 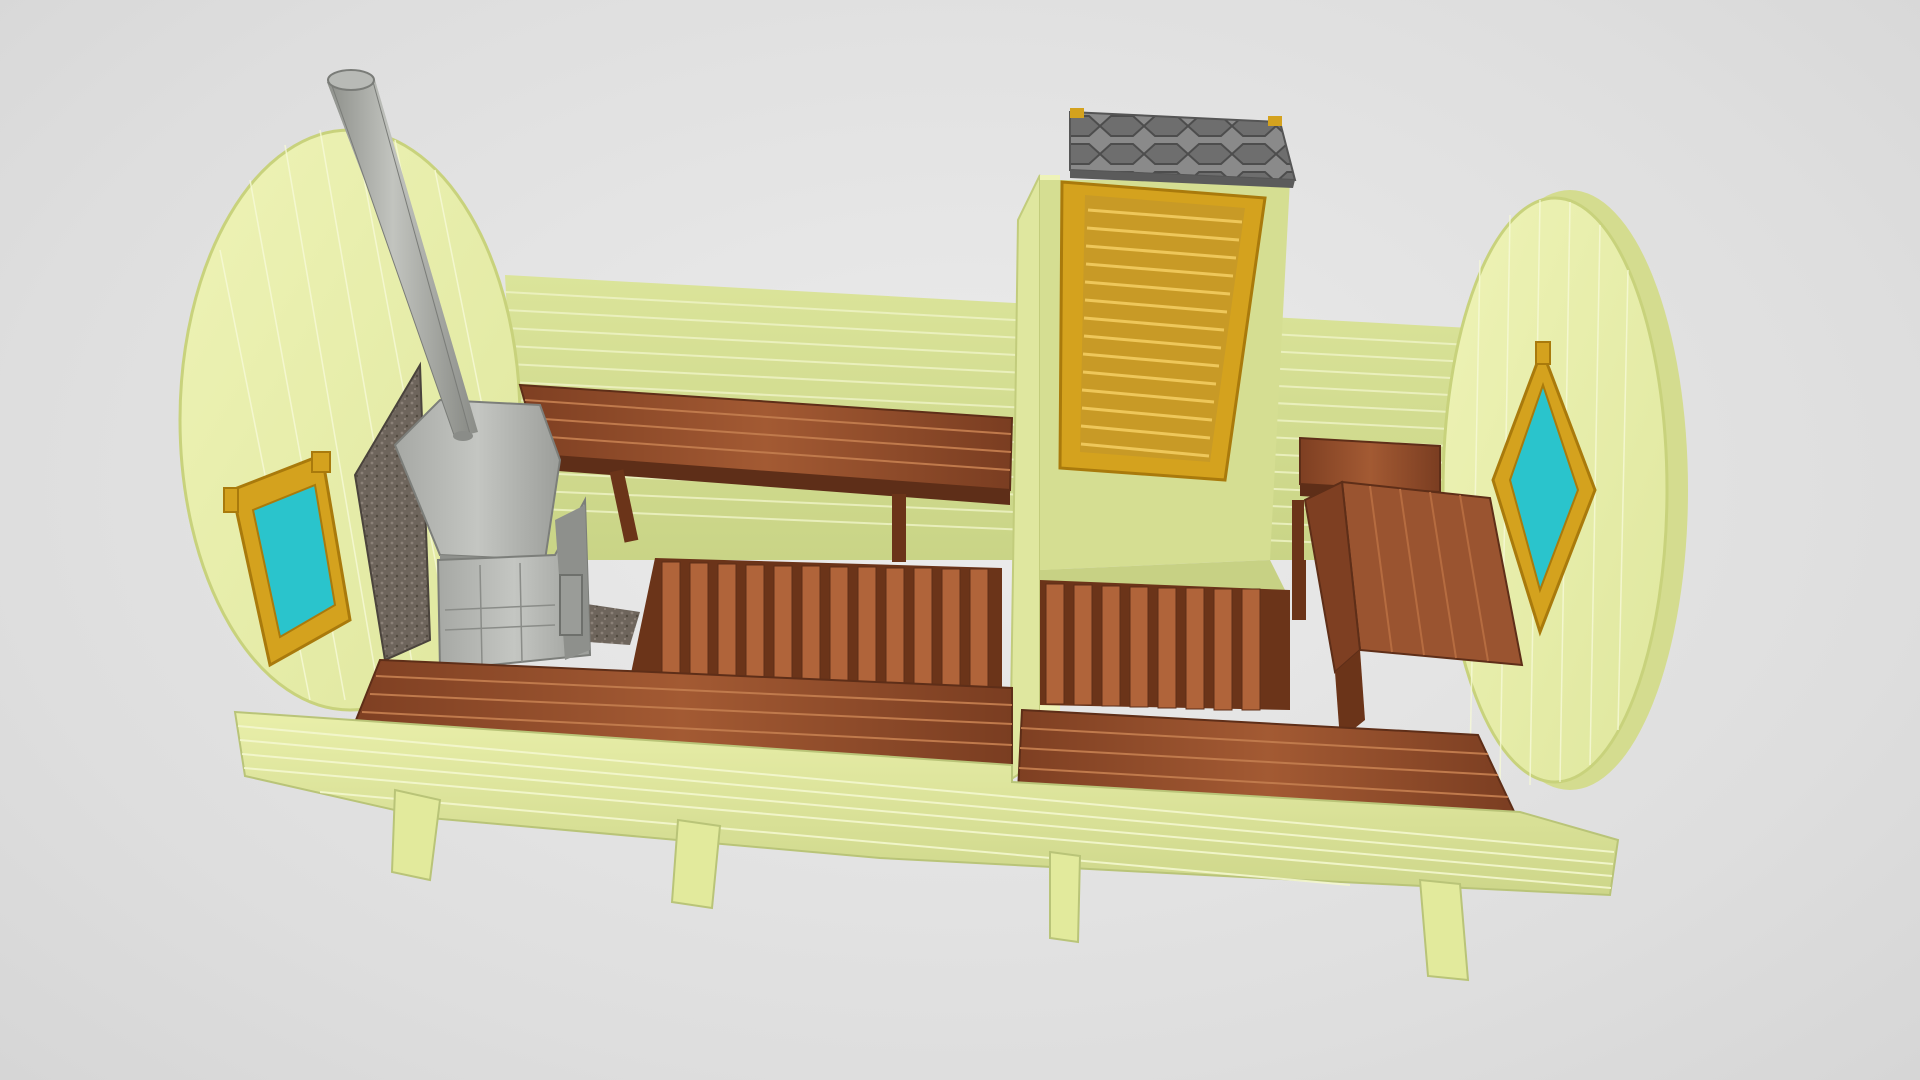 I want to click on roof-stone-block, so click(x=1183, y=148).